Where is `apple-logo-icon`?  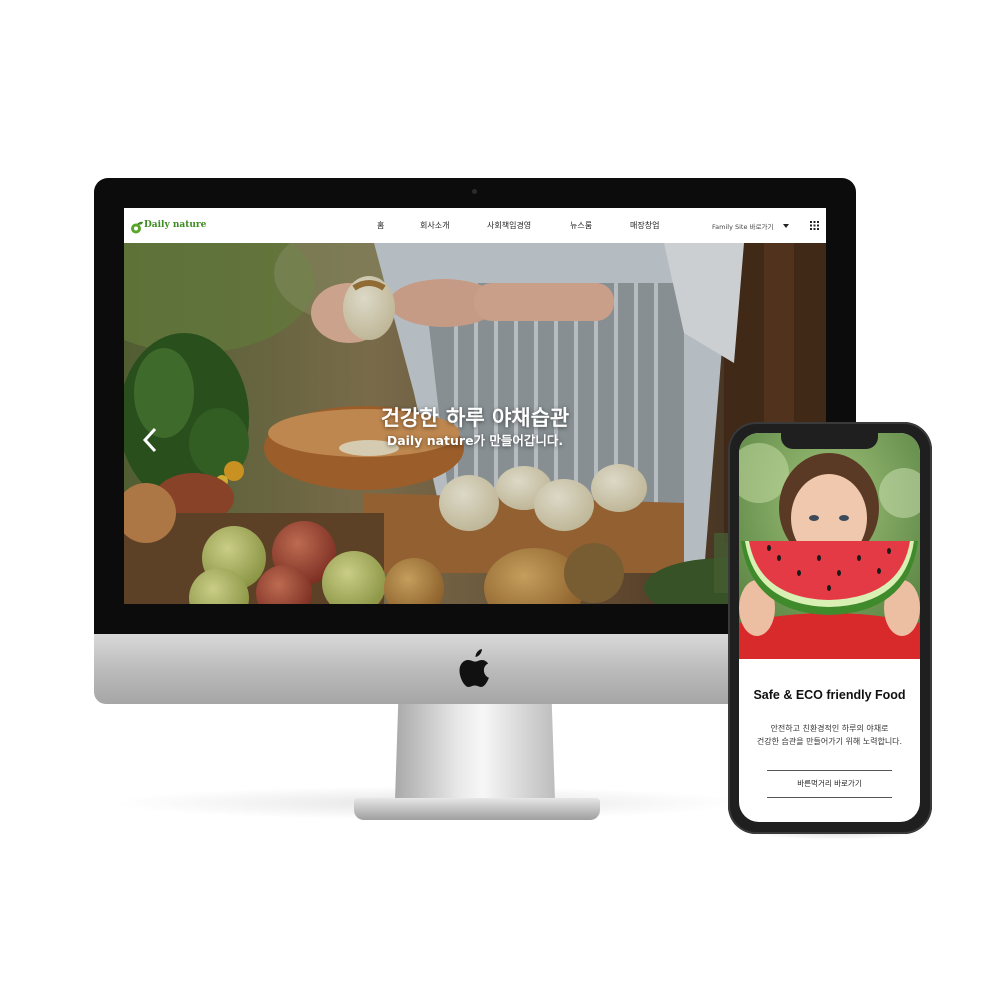 apple-logo-icon is located at coordinates (475, 667).